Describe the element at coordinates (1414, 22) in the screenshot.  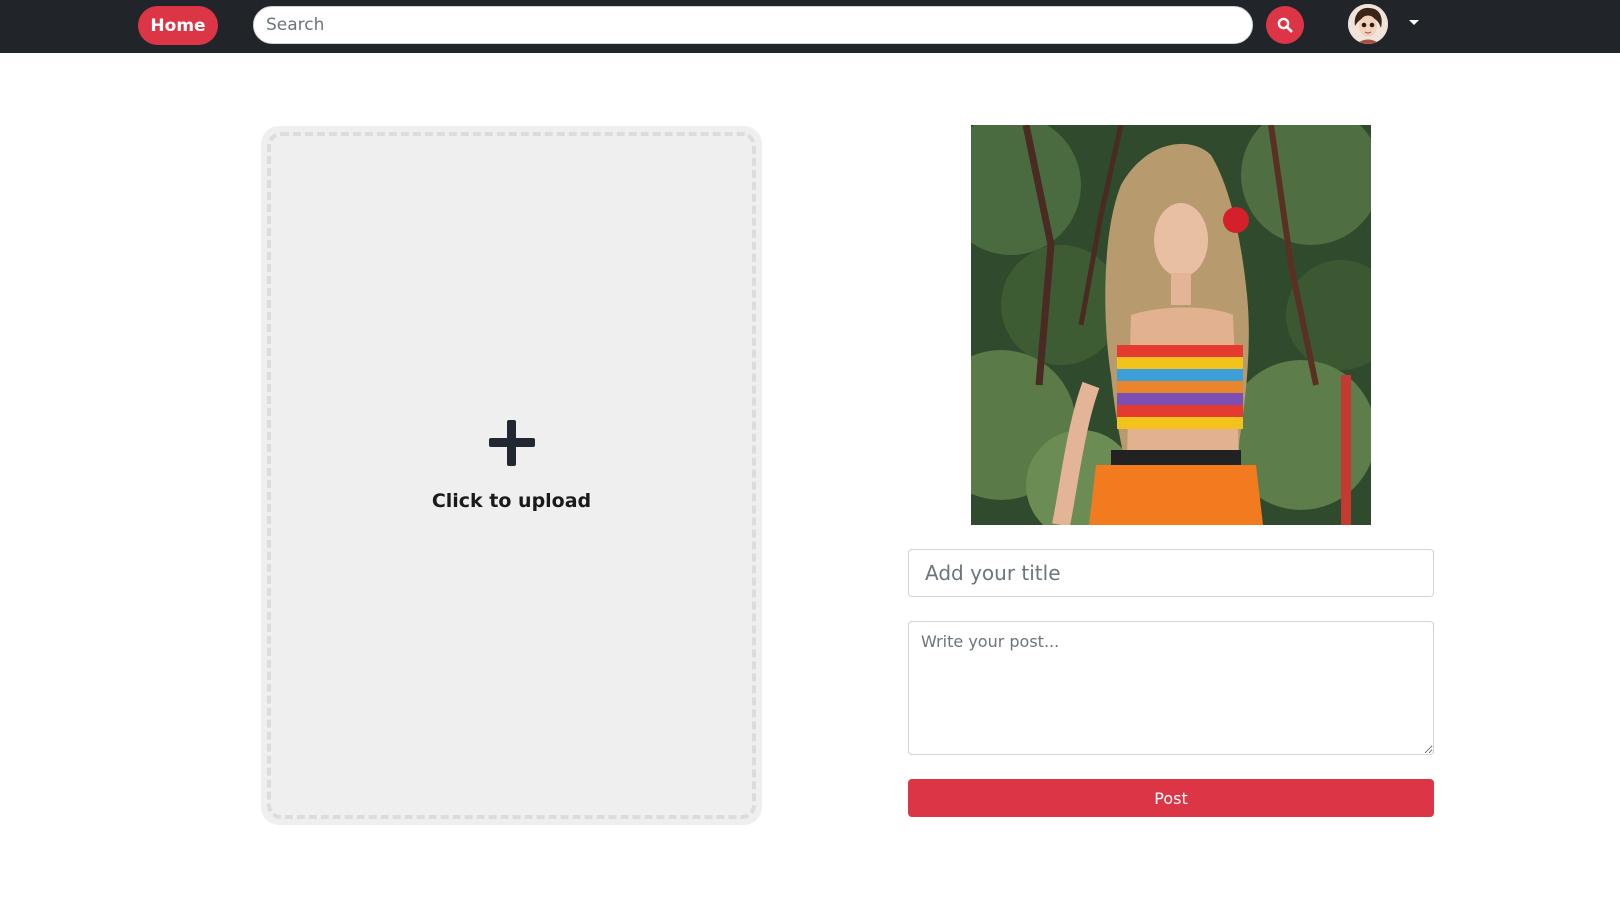
I see `caret-down-icon` at that location.